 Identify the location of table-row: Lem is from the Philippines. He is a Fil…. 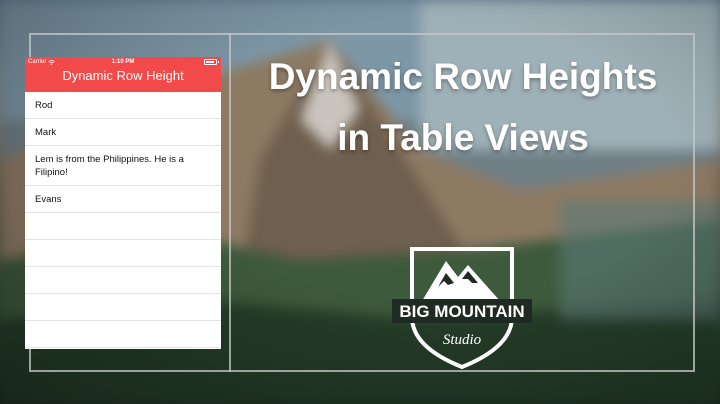
(123, 166).